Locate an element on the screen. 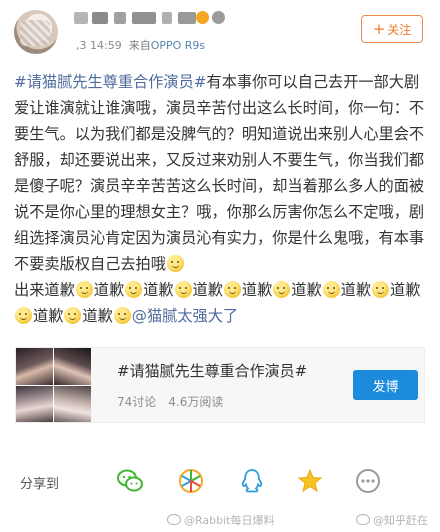 The image size is (440, 532). post-to-topic-button: 发博 is located at coordinates (385, 385).